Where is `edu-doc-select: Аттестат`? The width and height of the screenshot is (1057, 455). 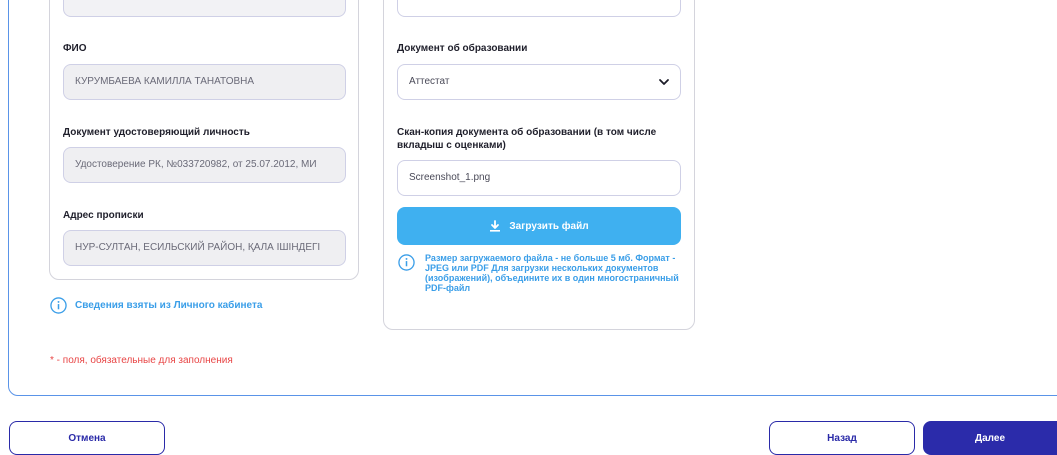
edu-doc-select: Аттестат is located at coordinates (539, 82).